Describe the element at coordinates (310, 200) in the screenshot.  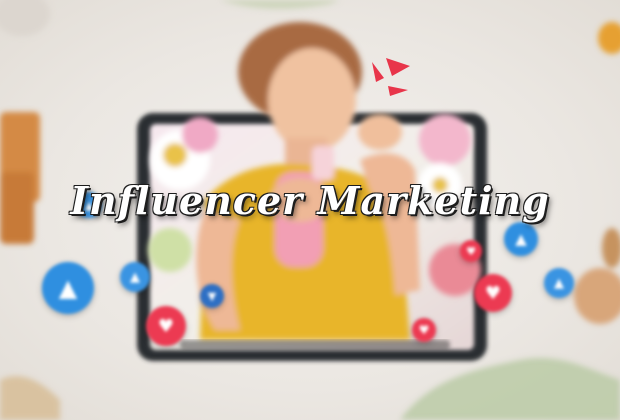
I see `headline: Influencer Marketing` at that location.